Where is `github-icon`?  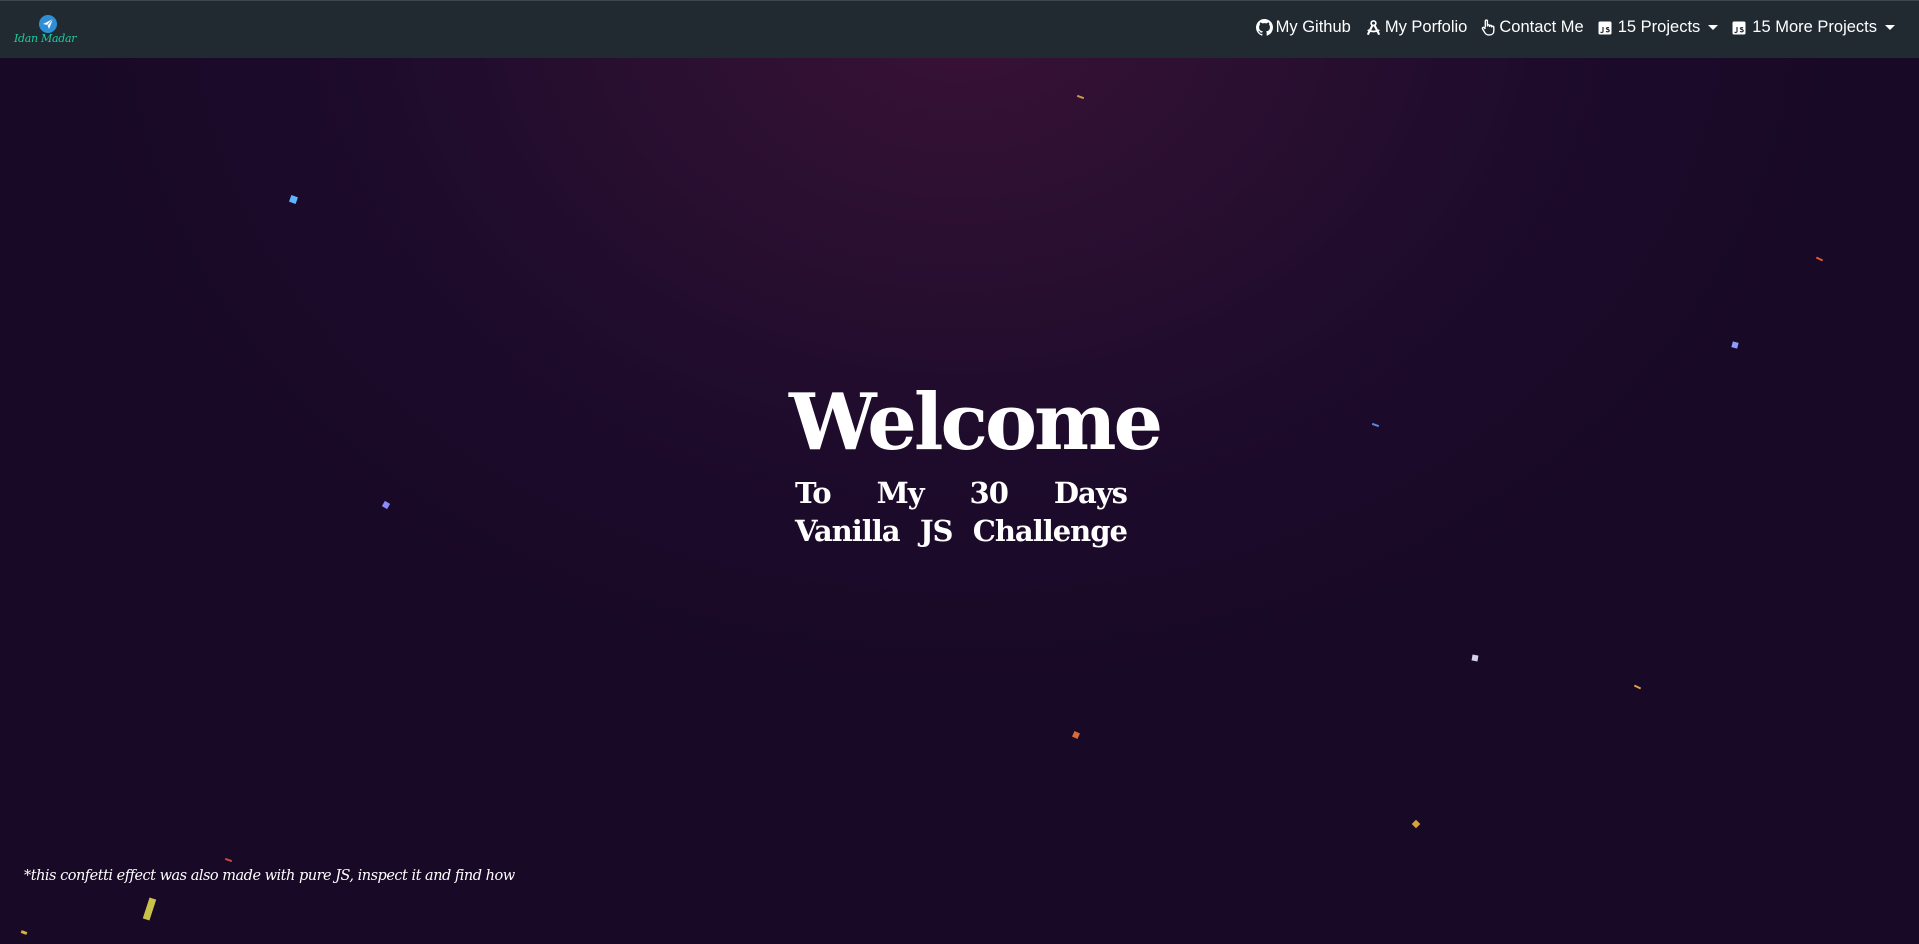
github-icon is located at coordinates (1264, 27).